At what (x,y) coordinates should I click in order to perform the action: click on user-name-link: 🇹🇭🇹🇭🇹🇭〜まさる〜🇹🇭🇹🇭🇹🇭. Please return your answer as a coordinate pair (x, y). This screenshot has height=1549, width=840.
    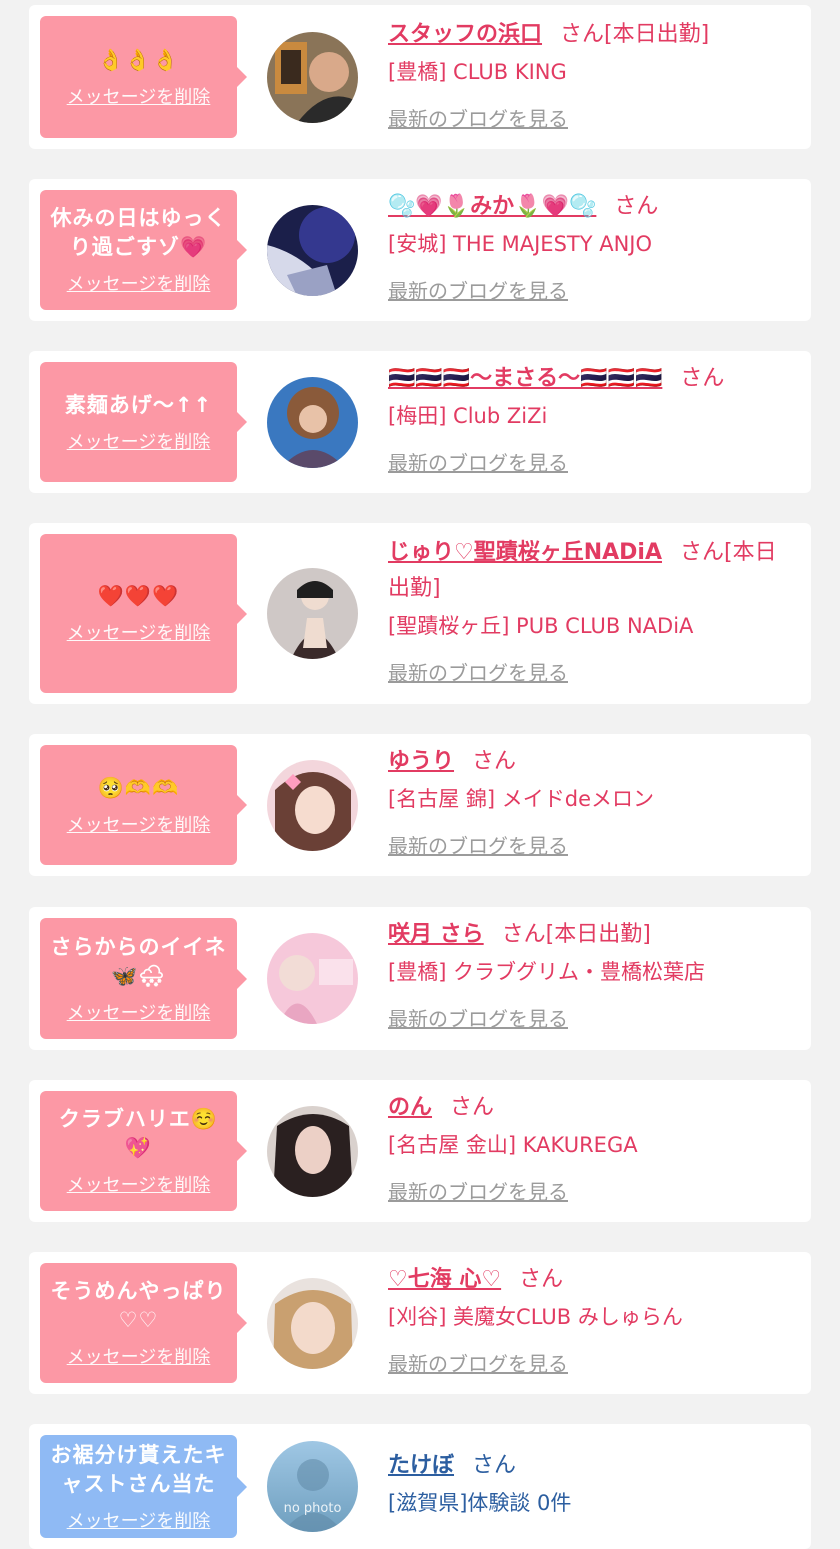
    Looking at the image, I should click on (525, 378).